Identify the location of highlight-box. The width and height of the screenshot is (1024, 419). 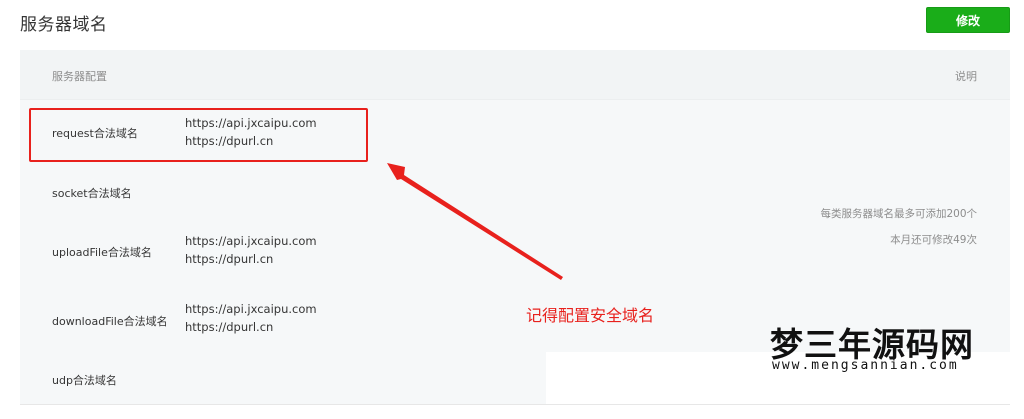
(198, 135).